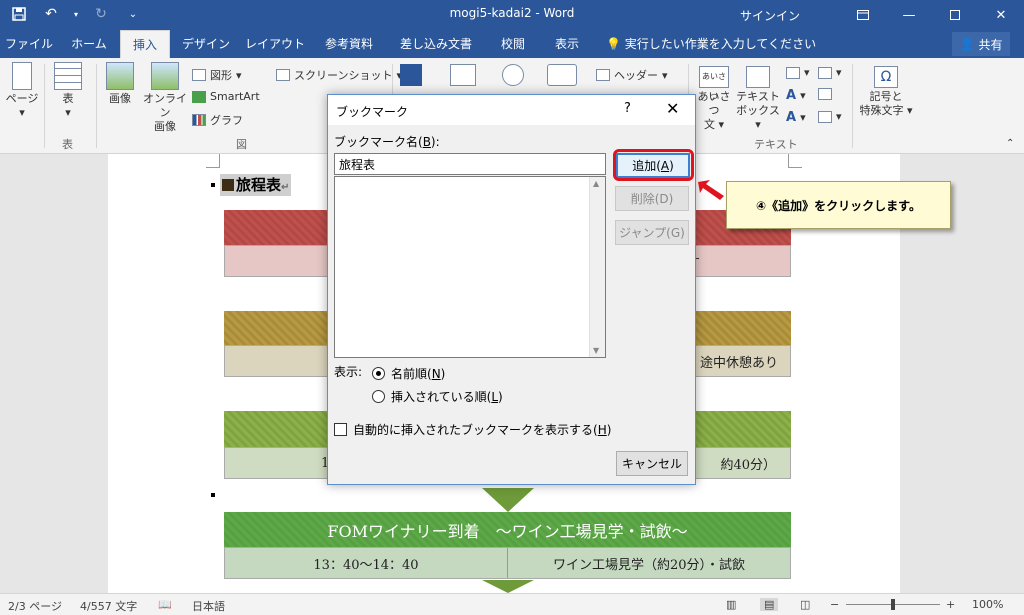 The width and height of the screenshot is (1024, 615). Describe the element at coordinates (349, 44) in the screenshot. I see `tab-references: 参考資料` at that location.